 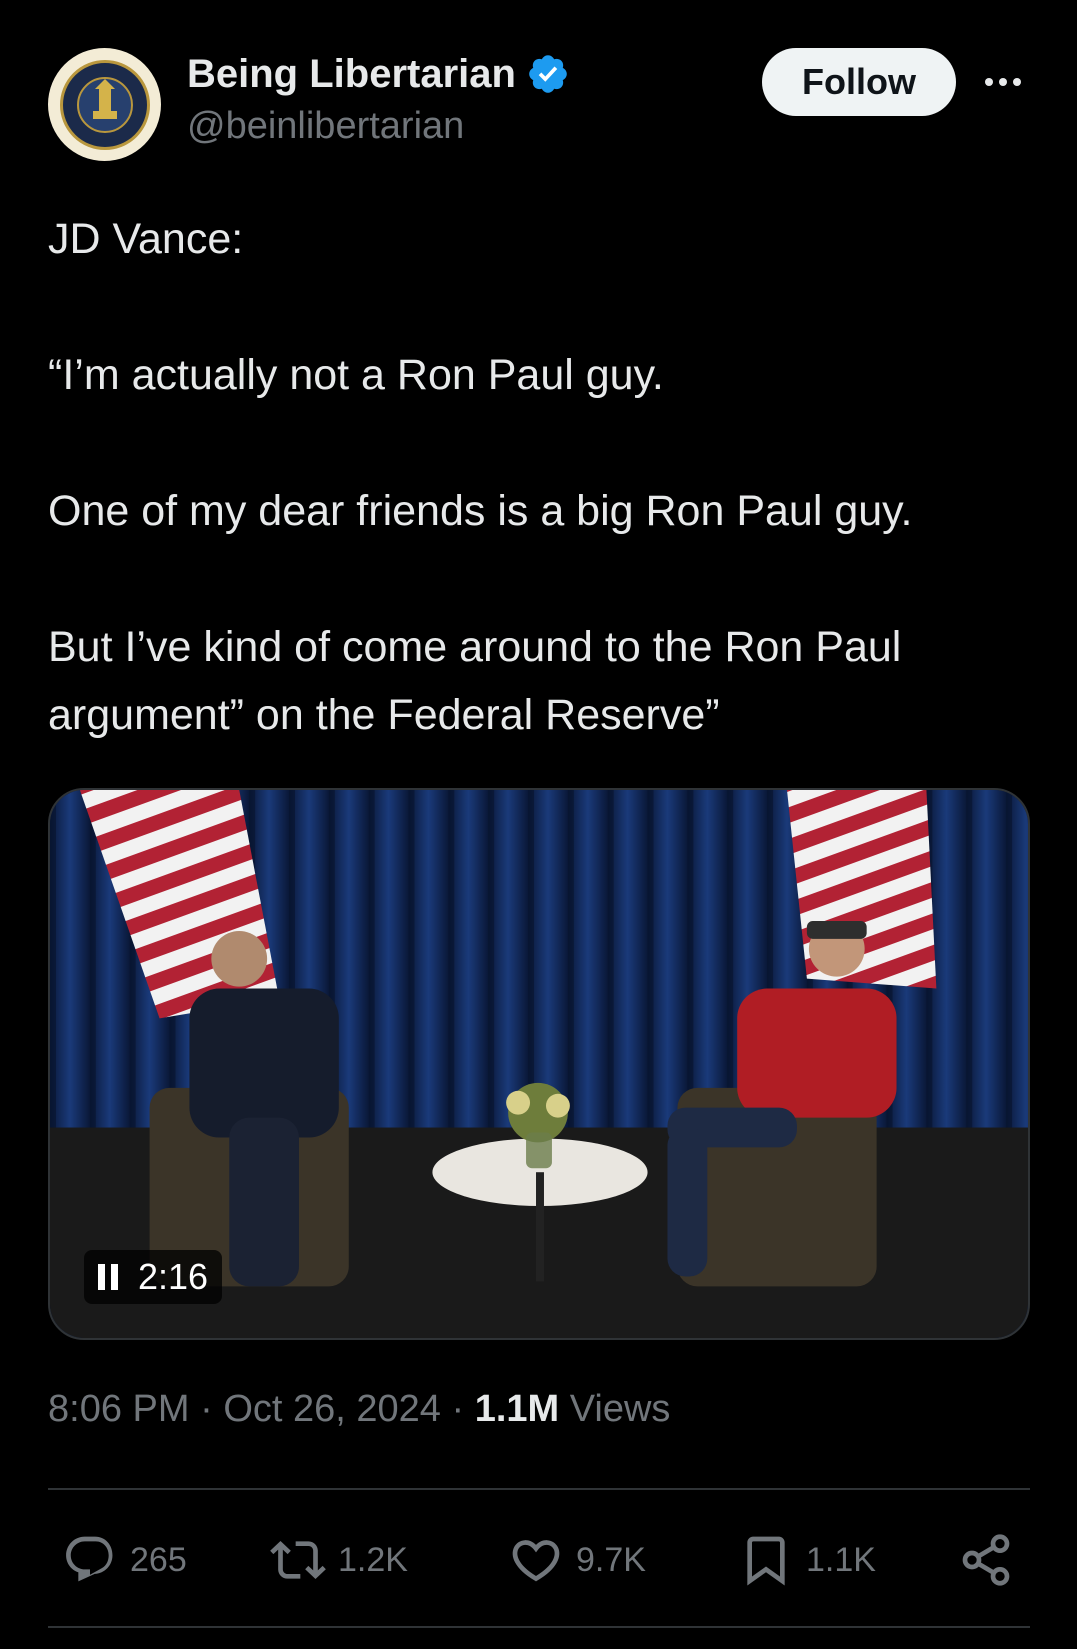 I want to click on share-icon, so click(x=986, y=1560).